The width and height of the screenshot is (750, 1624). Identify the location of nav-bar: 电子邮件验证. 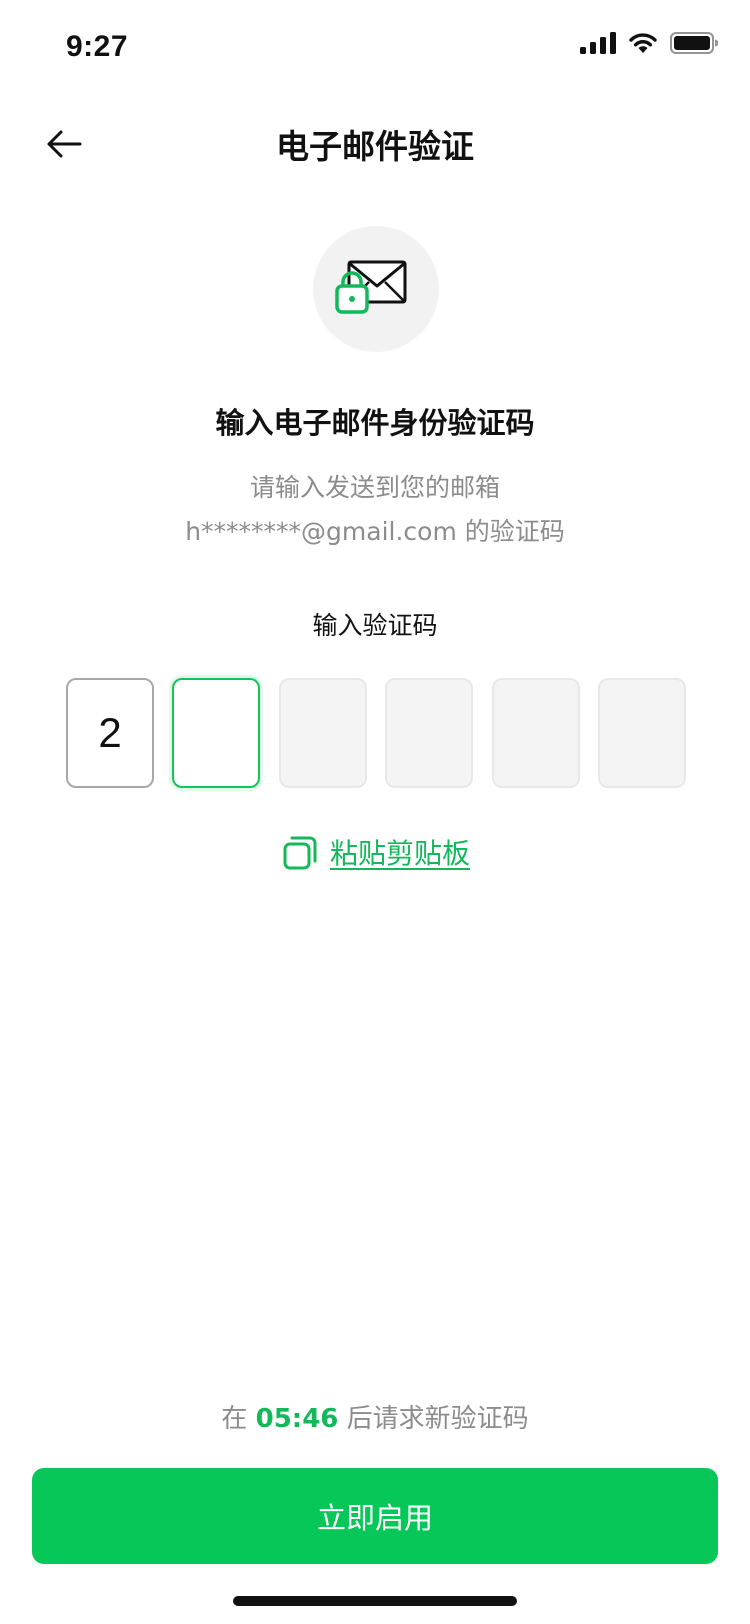
(375, 144).